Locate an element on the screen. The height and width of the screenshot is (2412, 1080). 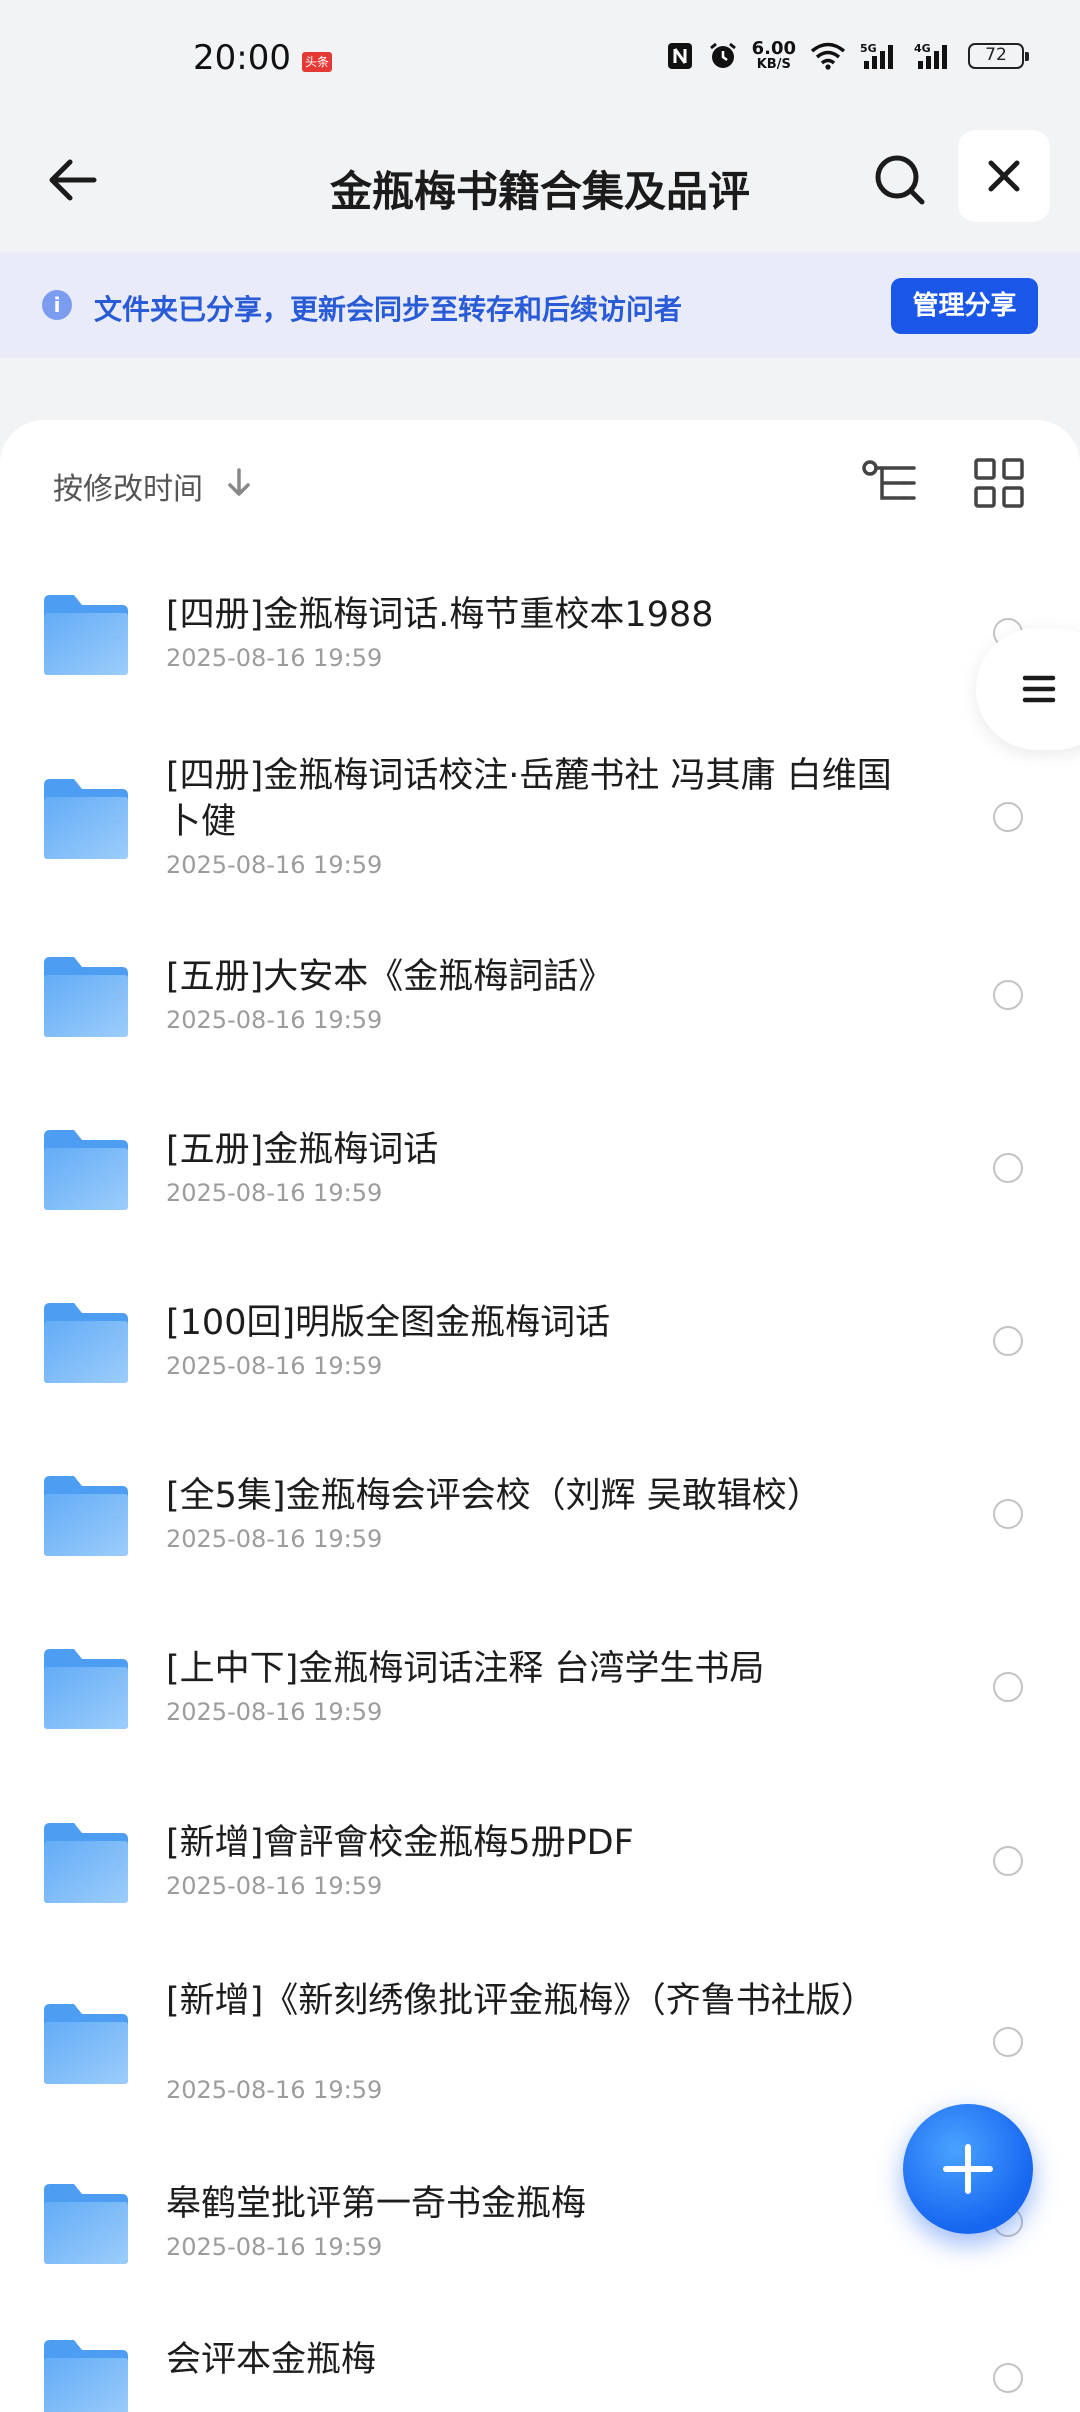
tree-view-icon is located at coordinates (890, 483).